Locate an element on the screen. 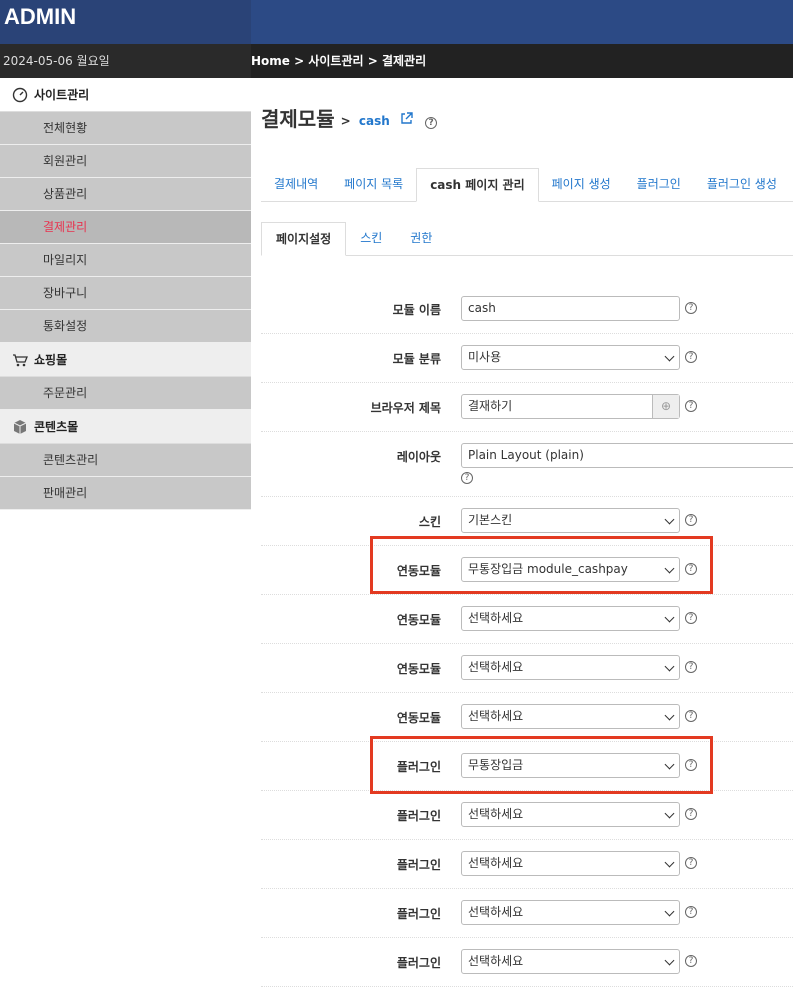 This screenshot has width=793, height=1006. tab-cash-page-manage: cash 페이지 관리 is located at coordinates (477, 185).